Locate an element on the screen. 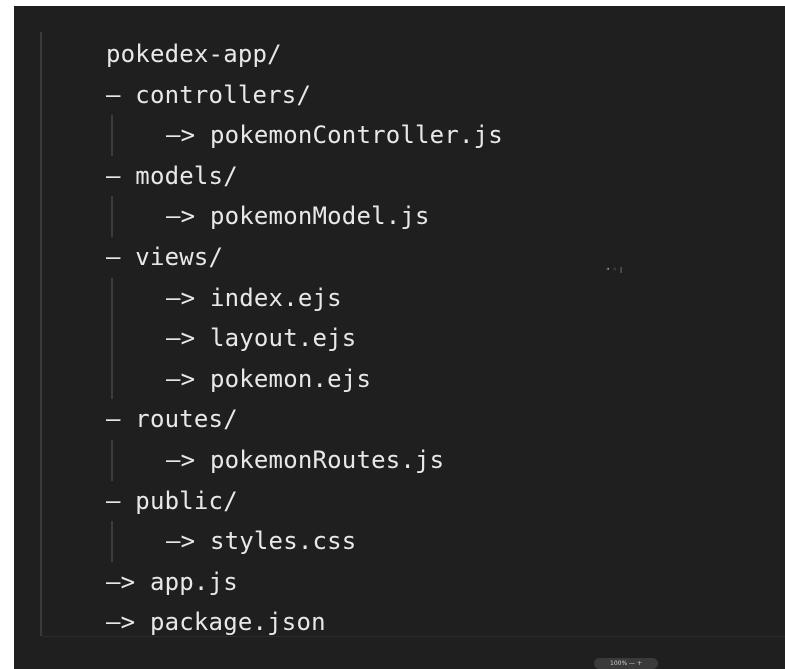  code-line-file: –> pokemon.ejs is located at coordinates (304, 379).